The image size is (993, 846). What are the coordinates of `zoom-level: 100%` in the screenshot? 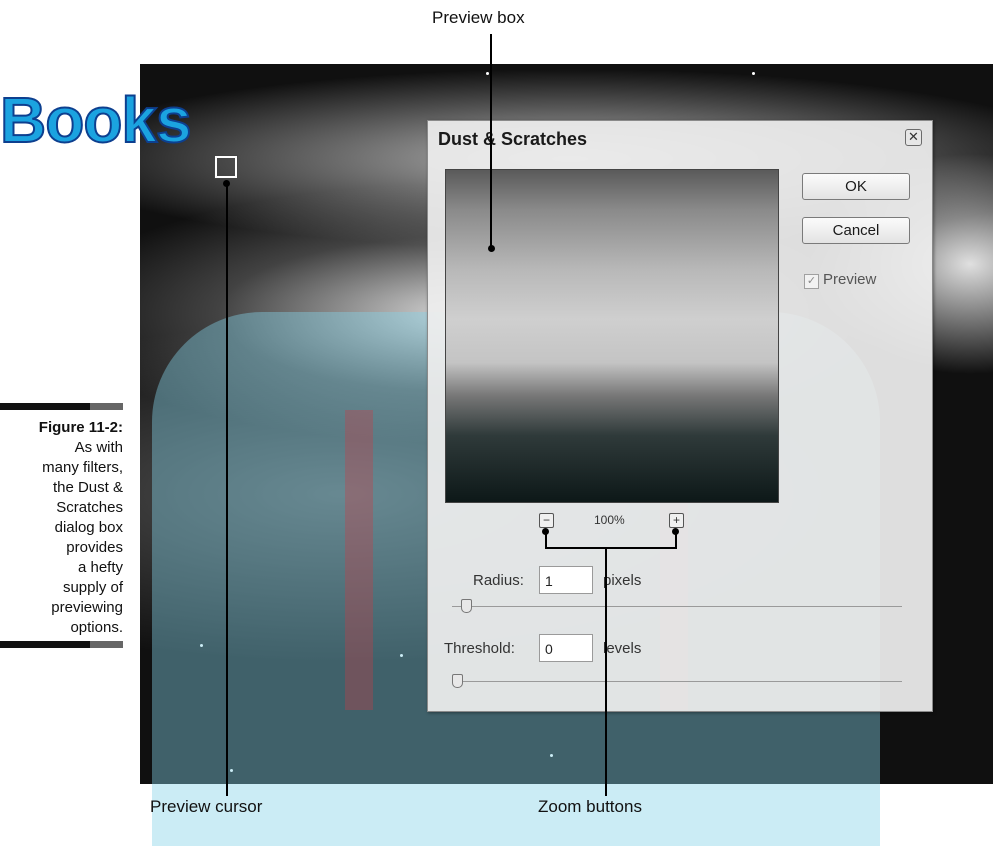 It's located at (609, 520).